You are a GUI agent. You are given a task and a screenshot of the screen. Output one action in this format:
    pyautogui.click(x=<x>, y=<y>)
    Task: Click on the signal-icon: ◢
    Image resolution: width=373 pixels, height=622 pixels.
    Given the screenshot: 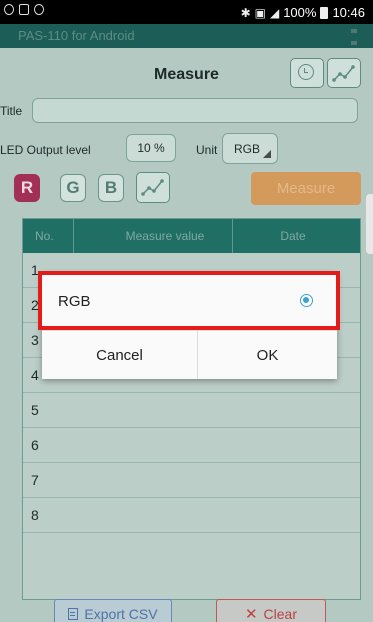 What is the action you would take?
    pyautogui.click(x=274, y=12)
    